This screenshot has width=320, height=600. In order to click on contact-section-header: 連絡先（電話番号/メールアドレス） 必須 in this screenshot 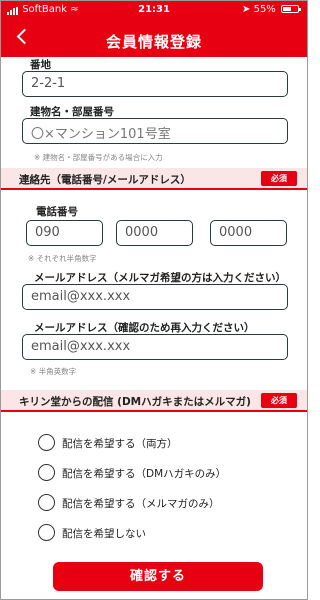, I will do `click(154, 179)`.